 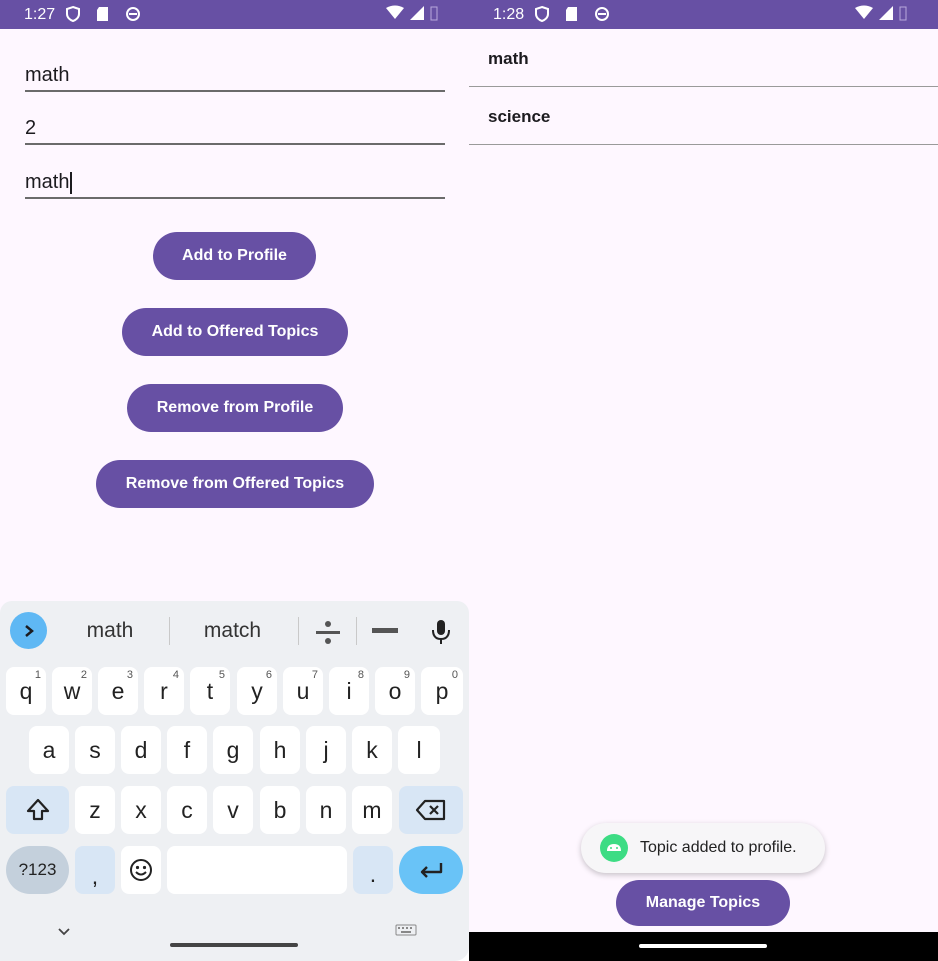 I want to click on key-label: p, so click(x=442, y=690).